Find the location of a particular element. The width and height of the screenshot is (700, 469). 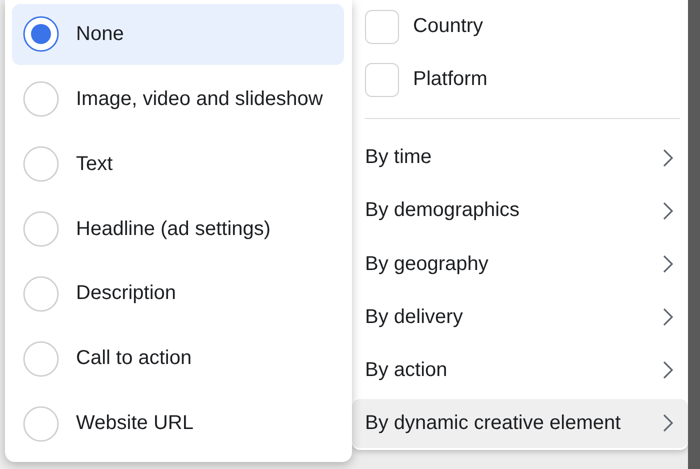

menu-item: By demographics is located at coordinates (520, 211).